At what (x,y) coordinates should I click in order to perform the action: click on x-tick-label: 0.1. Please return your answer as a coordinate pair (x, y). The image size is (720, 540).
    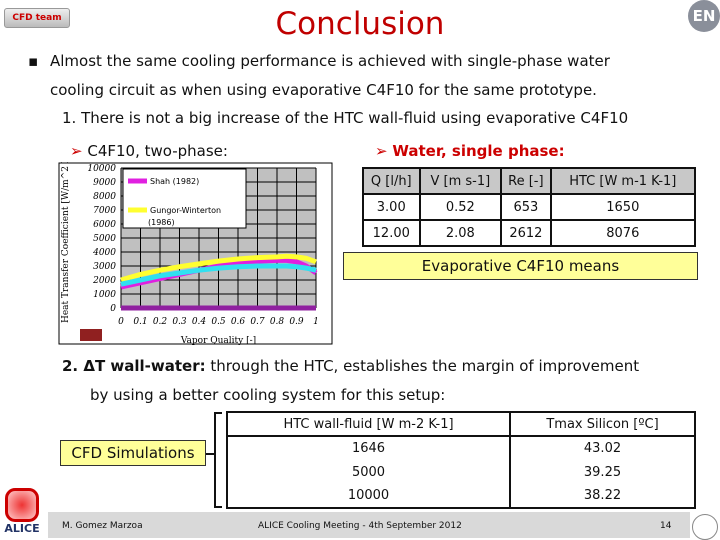
    Looking at the image, I should click on (140, 322).